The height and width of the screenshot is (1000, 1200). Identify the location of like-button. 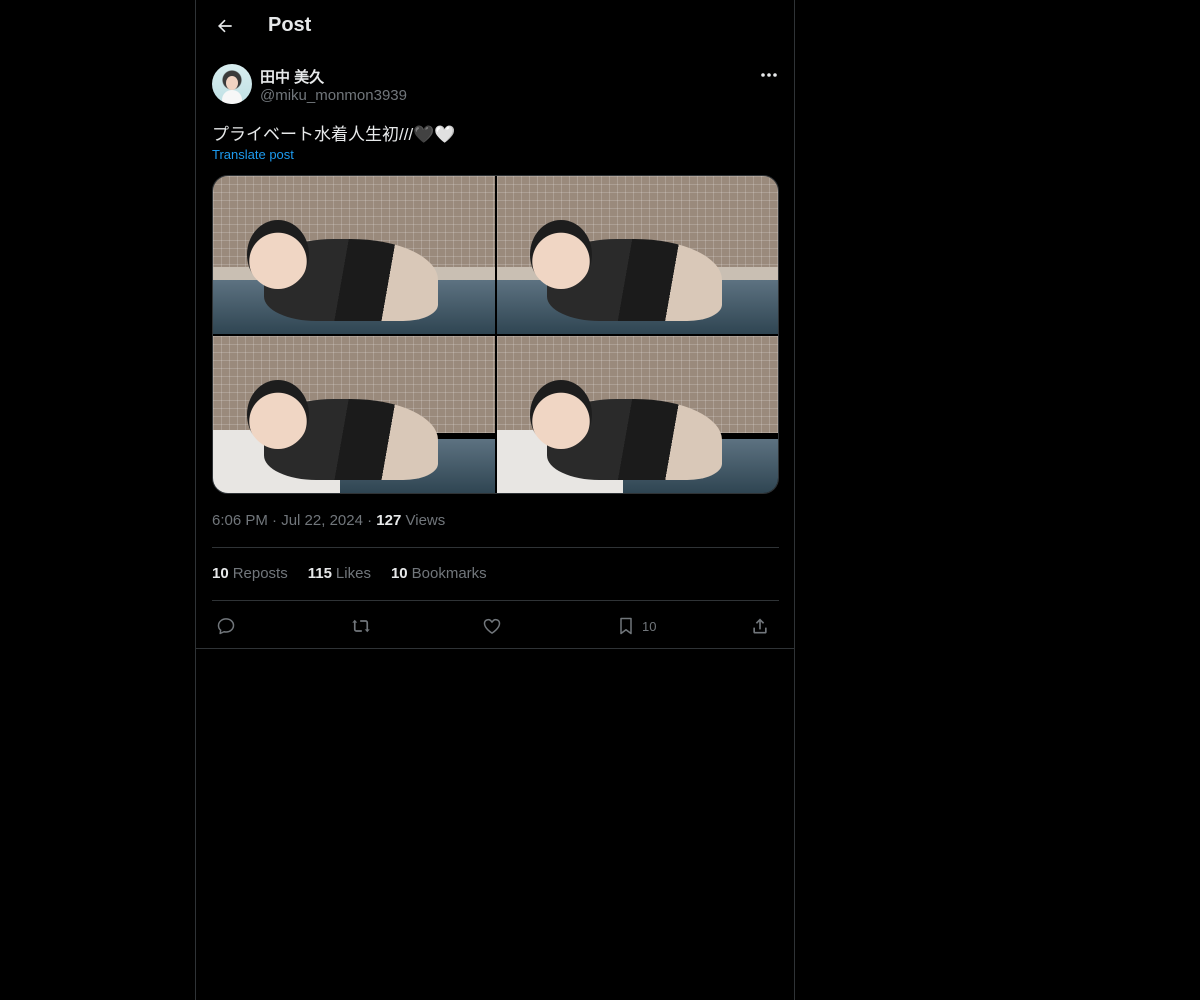
(492, 626).